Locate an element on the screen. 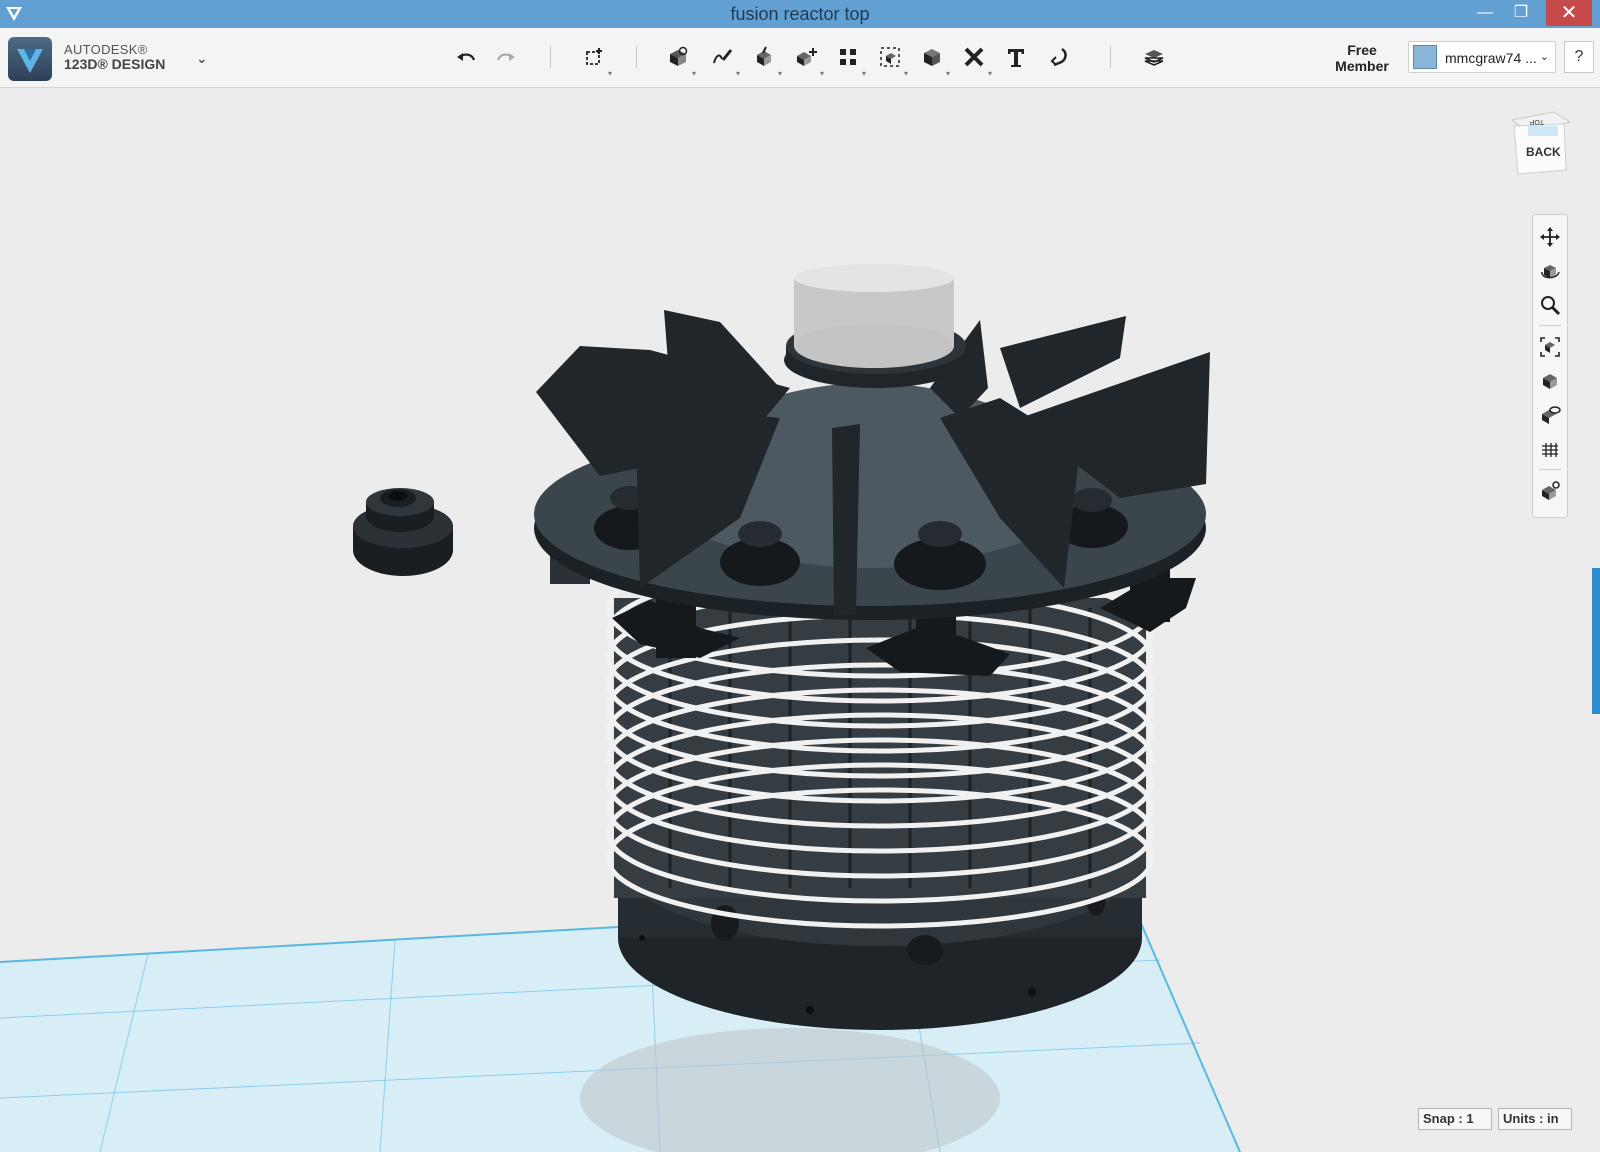 This screenshot has height=1152, width=1600. measure-icon is located at coordinates (974, 57).